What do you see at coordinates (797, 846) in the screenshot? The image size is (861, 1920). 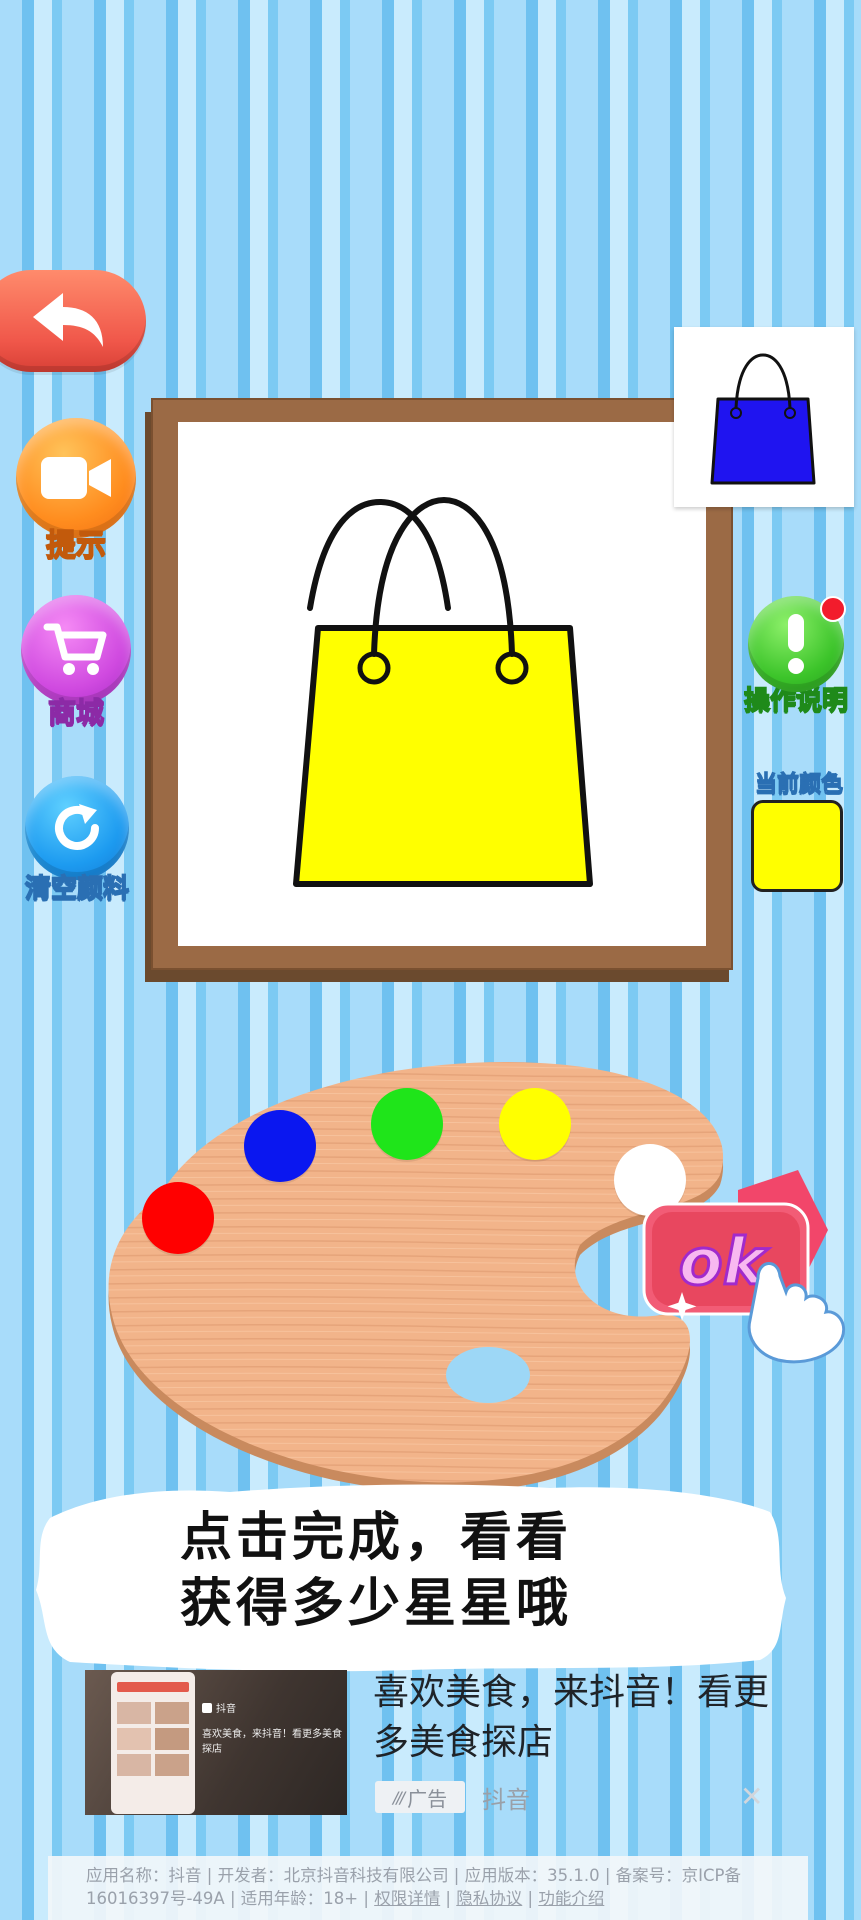 I see `current-color-swatch` at bounding box center [797, 846].